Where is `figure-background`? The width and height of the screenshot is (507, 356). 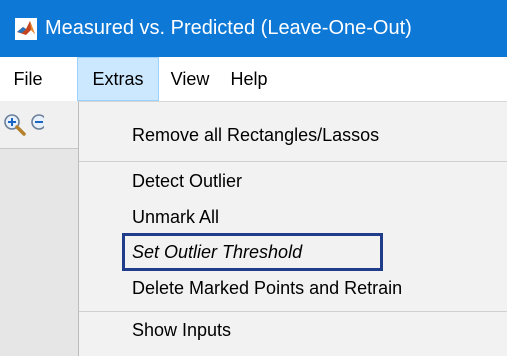
figure-background is located at coordinates (40, 252).